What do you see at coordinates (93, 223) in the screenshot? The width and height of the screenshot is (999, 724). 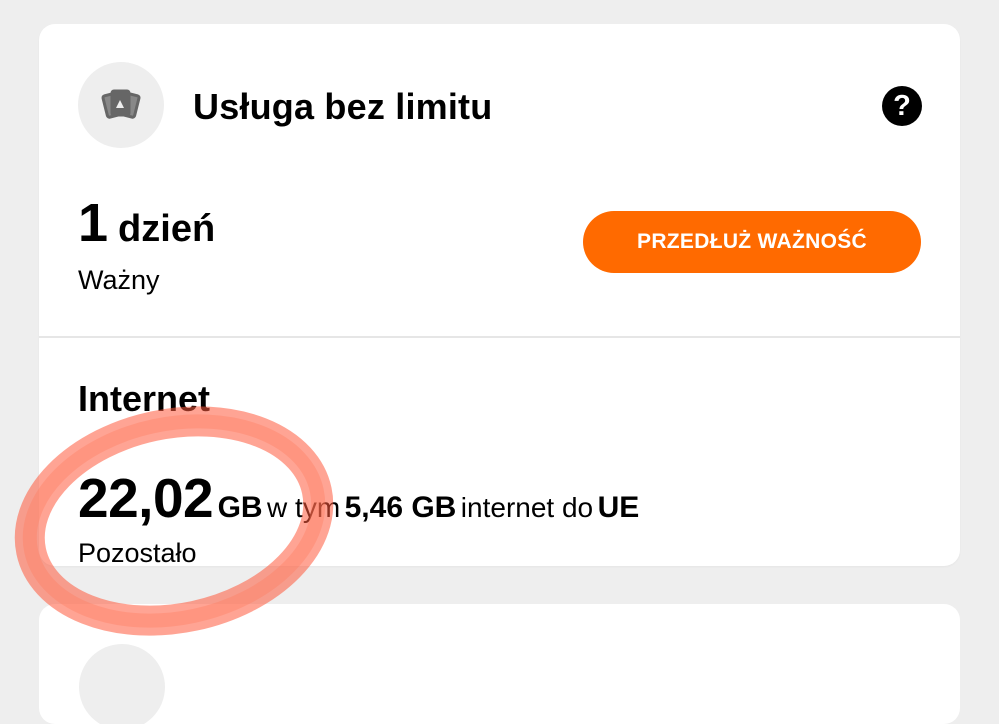 I see `validity-value: 1` at bounding box center [93, 223].